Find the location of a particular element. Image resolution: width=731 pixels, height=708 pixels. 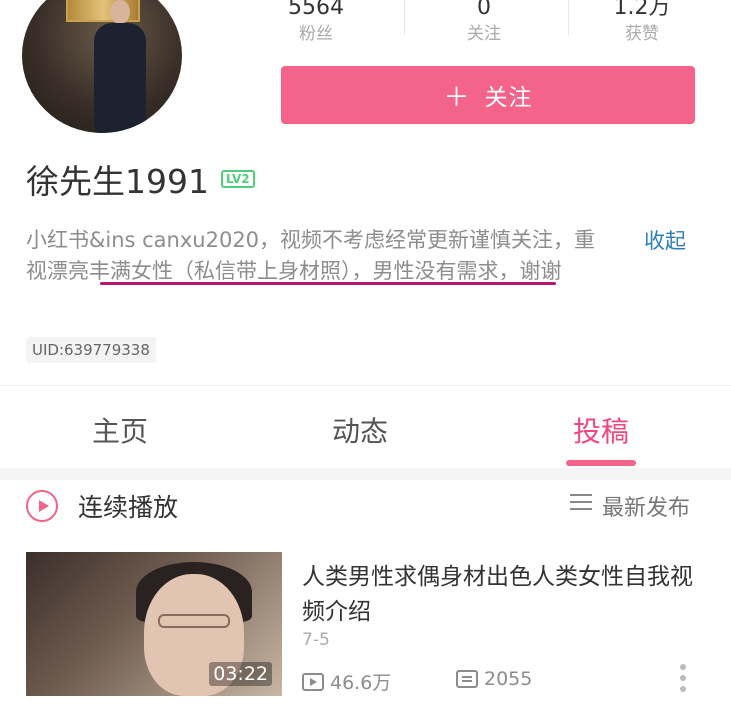

stat-following-value: 0 is located at coordinates (484, 10).